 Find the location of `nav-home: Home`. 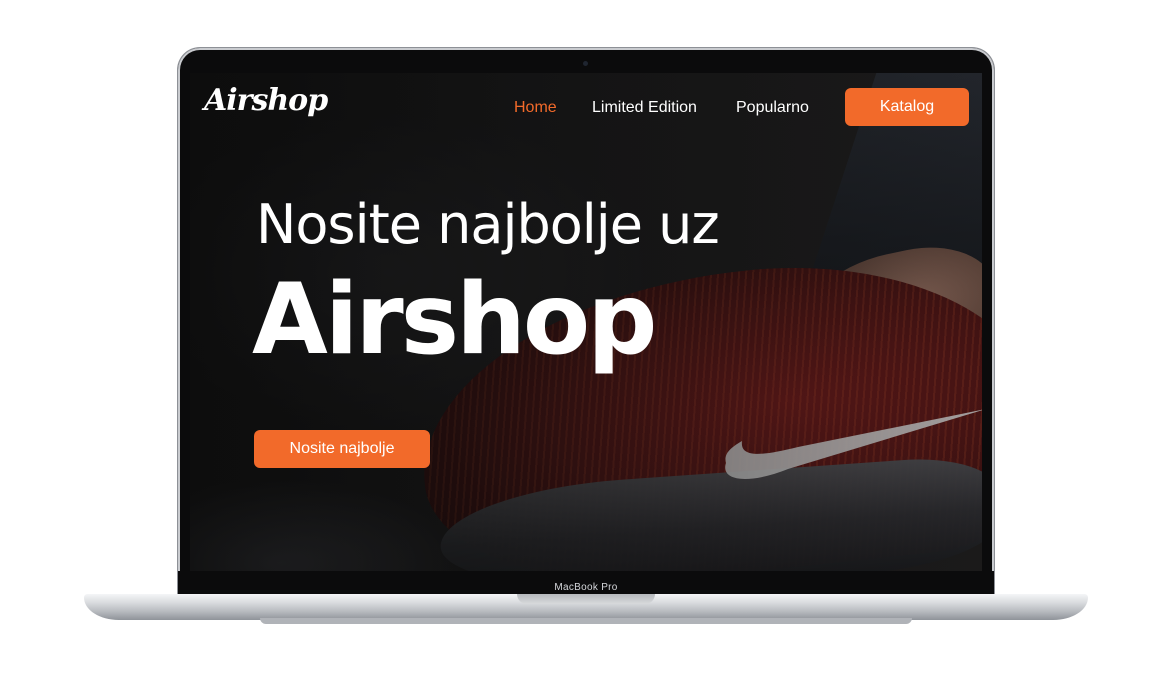

nav-home: Home is located at coordinates (535, 108).